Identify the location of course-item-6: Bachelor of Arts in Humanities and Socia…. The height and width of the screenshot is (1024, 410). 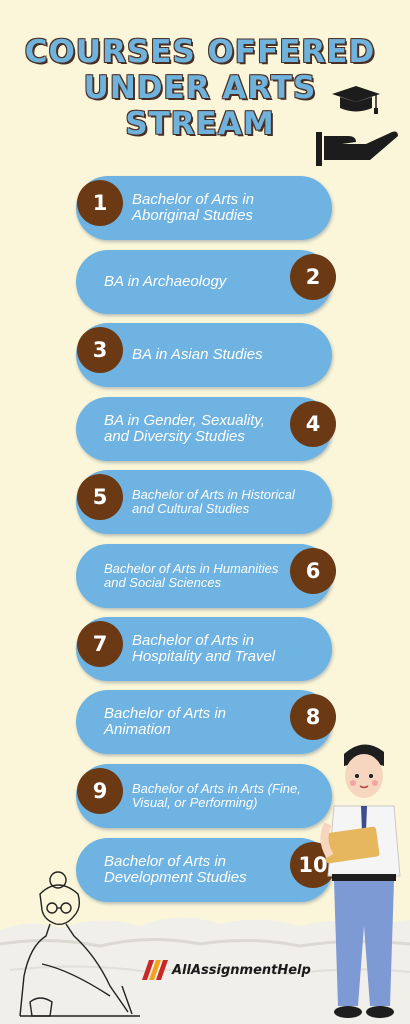
(206, 576).